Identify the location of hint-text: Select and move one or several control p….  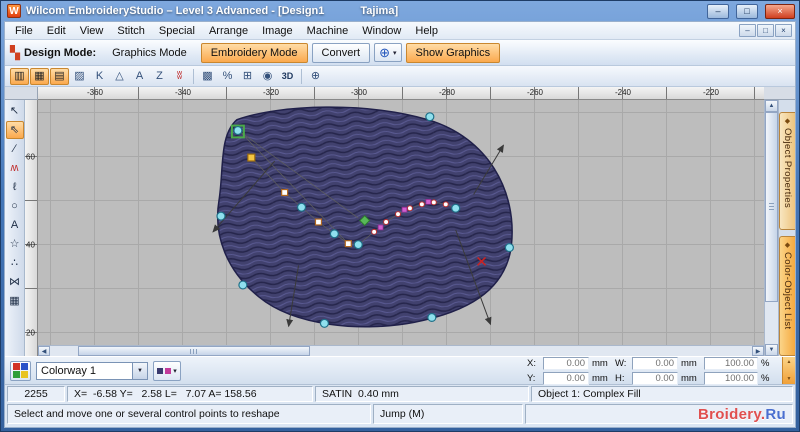
(189, 414).